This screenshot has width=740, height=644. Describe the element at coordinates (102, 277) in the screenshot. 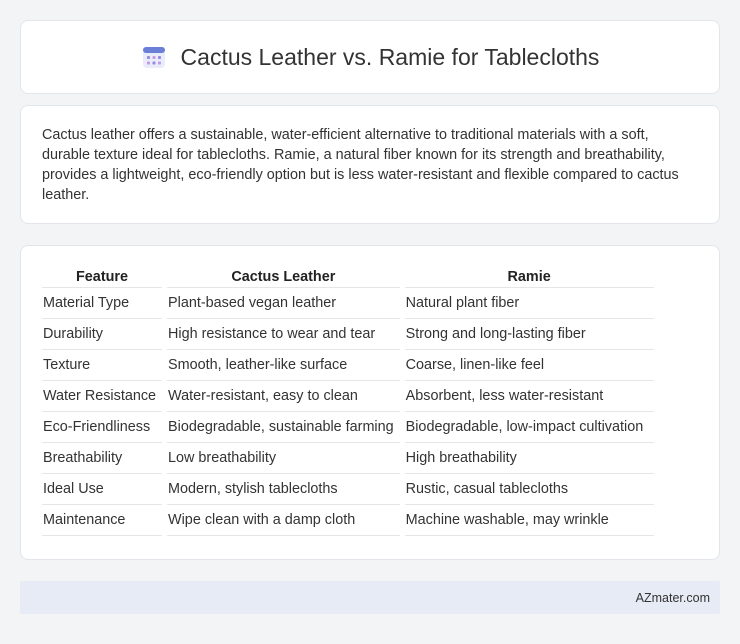

I see `header-feature: Feature` at that location.